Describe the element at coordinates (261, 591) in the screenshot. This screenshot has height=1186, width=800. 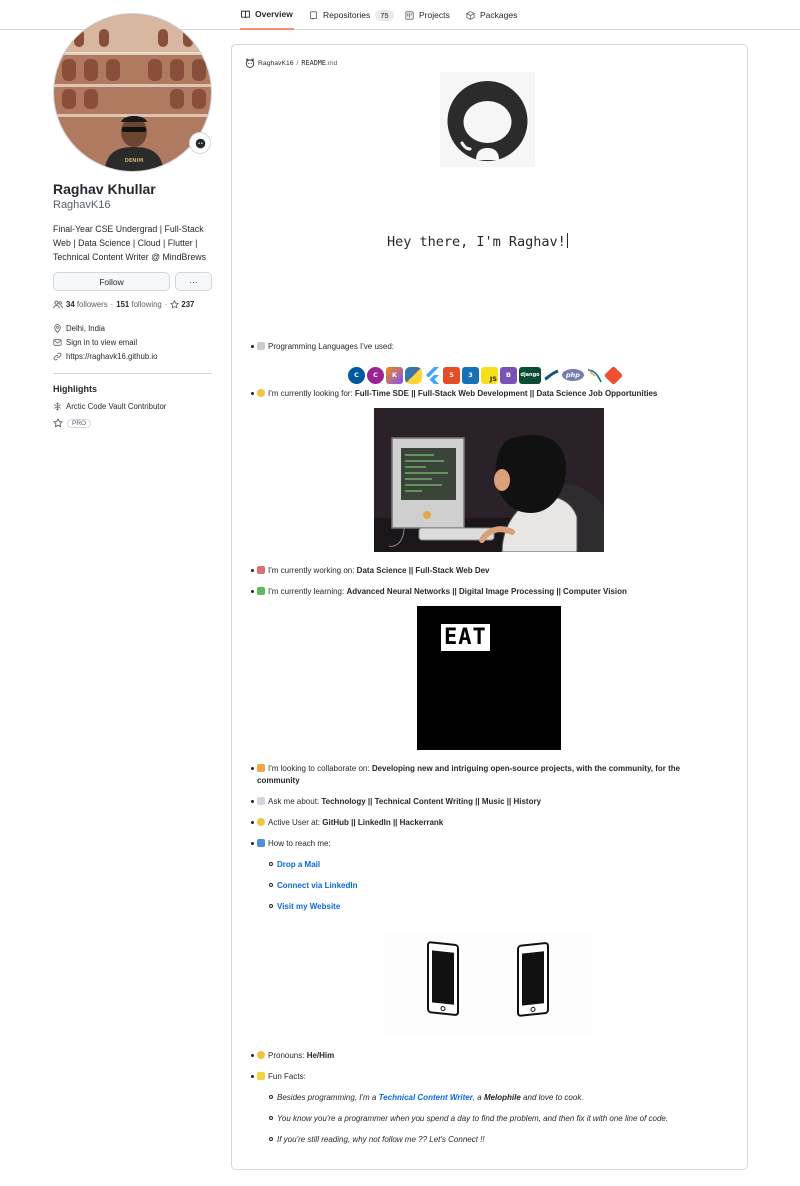
I see `seedling-icon` at that location.